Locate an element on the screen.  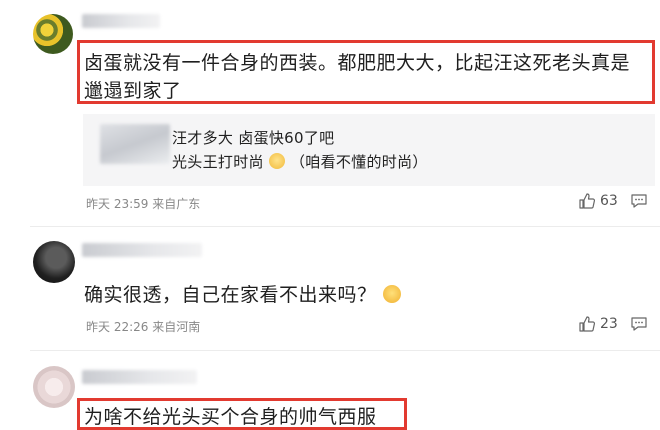
reply-text-suffix: （咱看不懂的时尚） is located at coordinates (358, 162).